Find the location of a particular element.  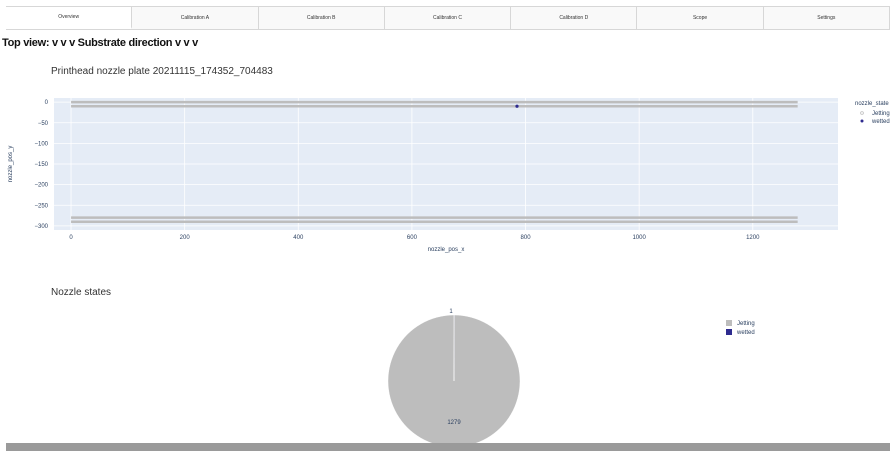

y-tick-label: −150 is located at coordinates (41, 165).